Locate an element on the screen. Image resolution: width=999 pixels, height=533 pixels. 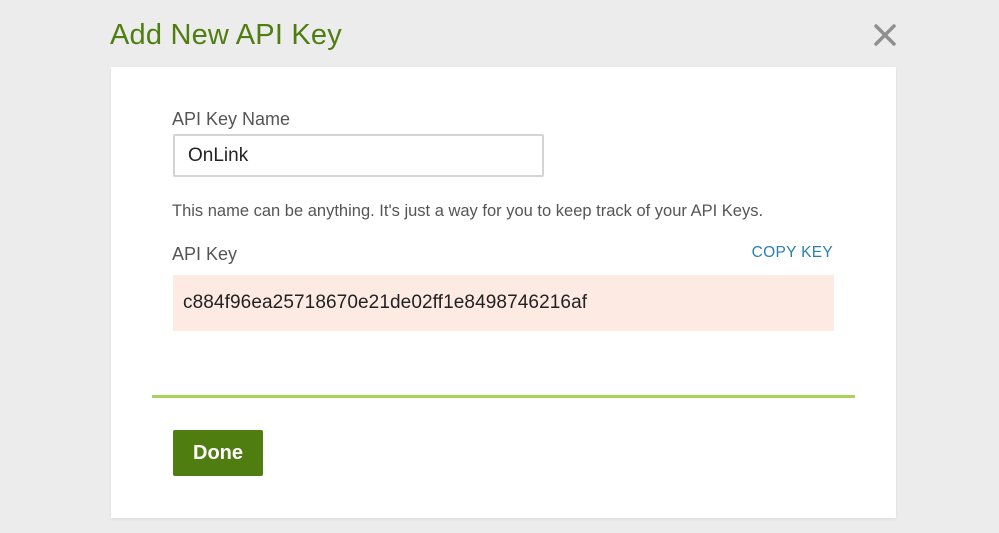
divider is located at coordinates (503, 396).